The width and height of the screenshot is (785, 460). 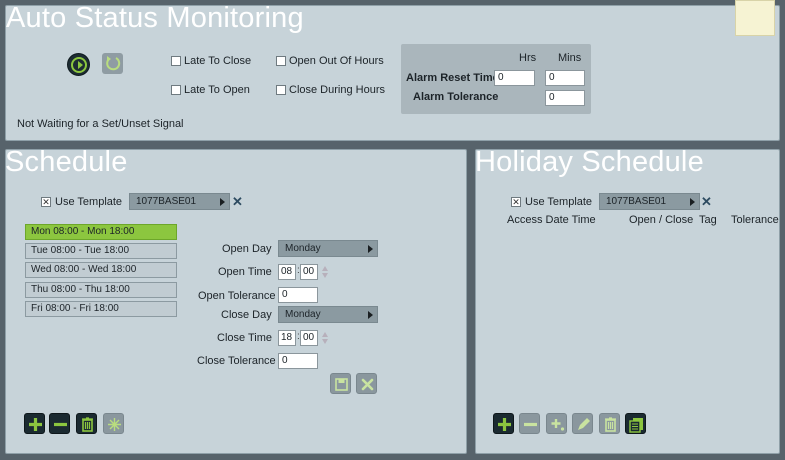 What do you see at coordinates (245, 272) in the screenshot?
I see `open-time-label: Open Time` at bounding box center [245, 272].